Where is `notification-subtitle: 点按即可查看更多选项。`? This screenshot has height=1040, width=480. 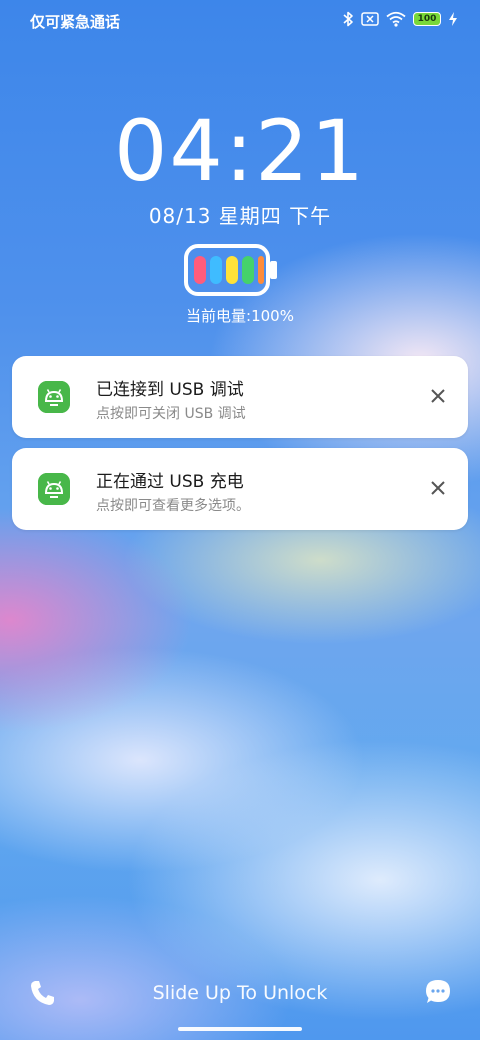 notification-subtitle: 点按即可查看更多选项。 is located at coordinates (173, 506).